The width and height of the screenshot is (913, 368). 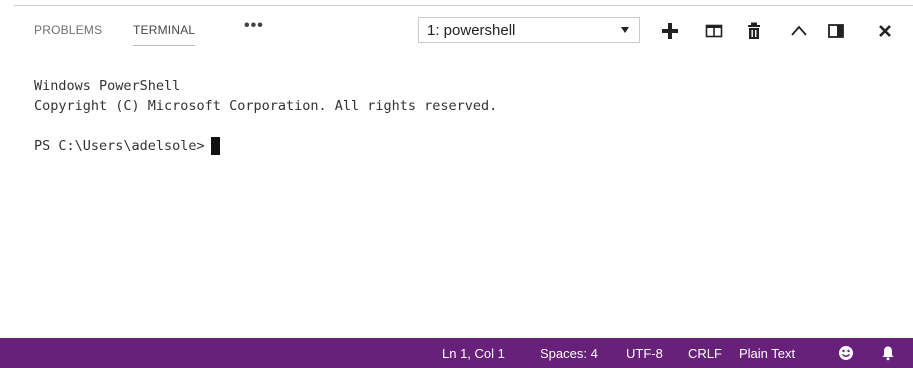 I want to click on chevron-up-icon, so click(x=799, y=31).